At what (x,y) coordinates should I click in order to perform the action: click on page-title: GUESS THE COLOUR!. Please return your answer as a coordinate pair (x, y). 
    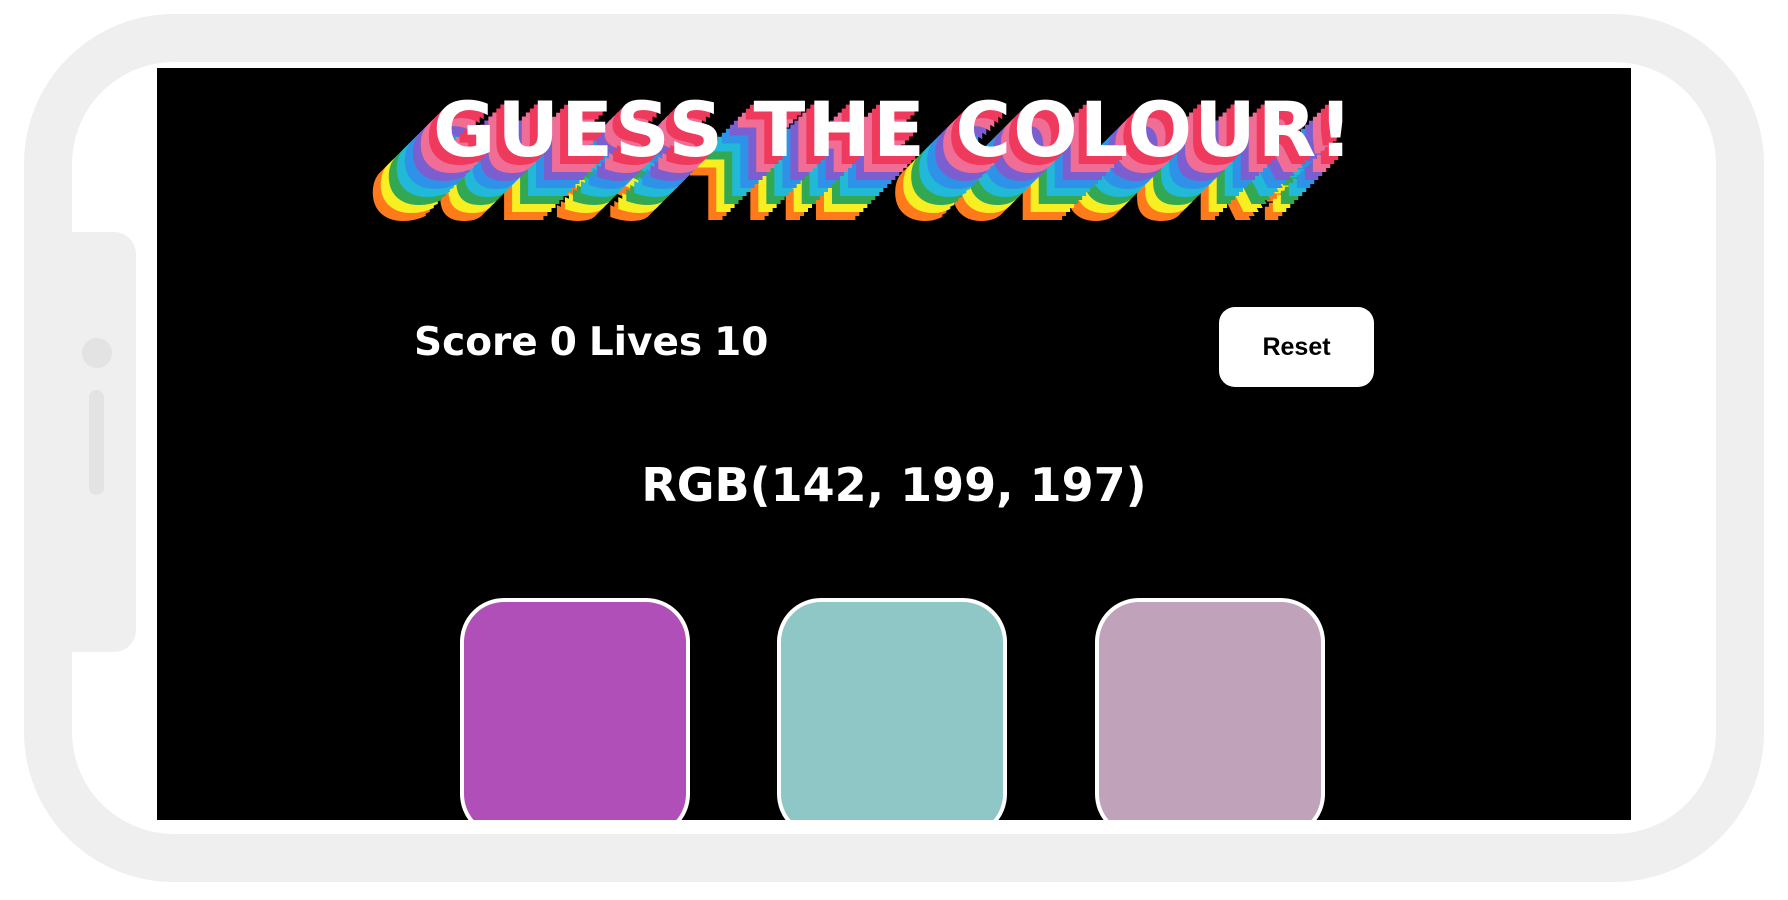
    Looking at the image, I should click on (894, 129).